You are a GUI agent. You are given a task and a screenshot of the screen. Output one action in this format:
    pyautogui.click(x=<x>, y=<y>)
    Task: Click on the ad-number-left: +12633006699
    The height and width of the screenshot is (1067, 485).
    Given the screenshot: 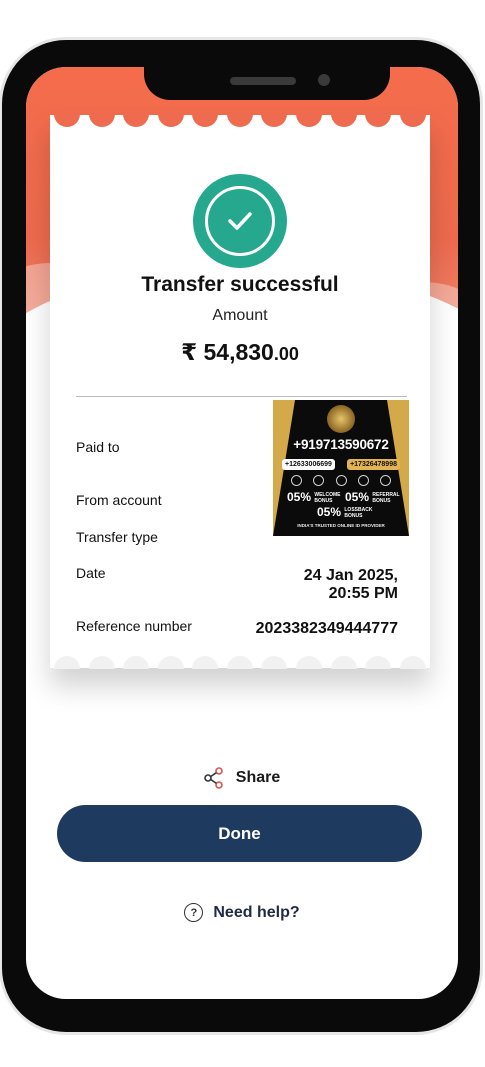 What is the action you would take?
    pyautogui.click(x=308, y=464)
    